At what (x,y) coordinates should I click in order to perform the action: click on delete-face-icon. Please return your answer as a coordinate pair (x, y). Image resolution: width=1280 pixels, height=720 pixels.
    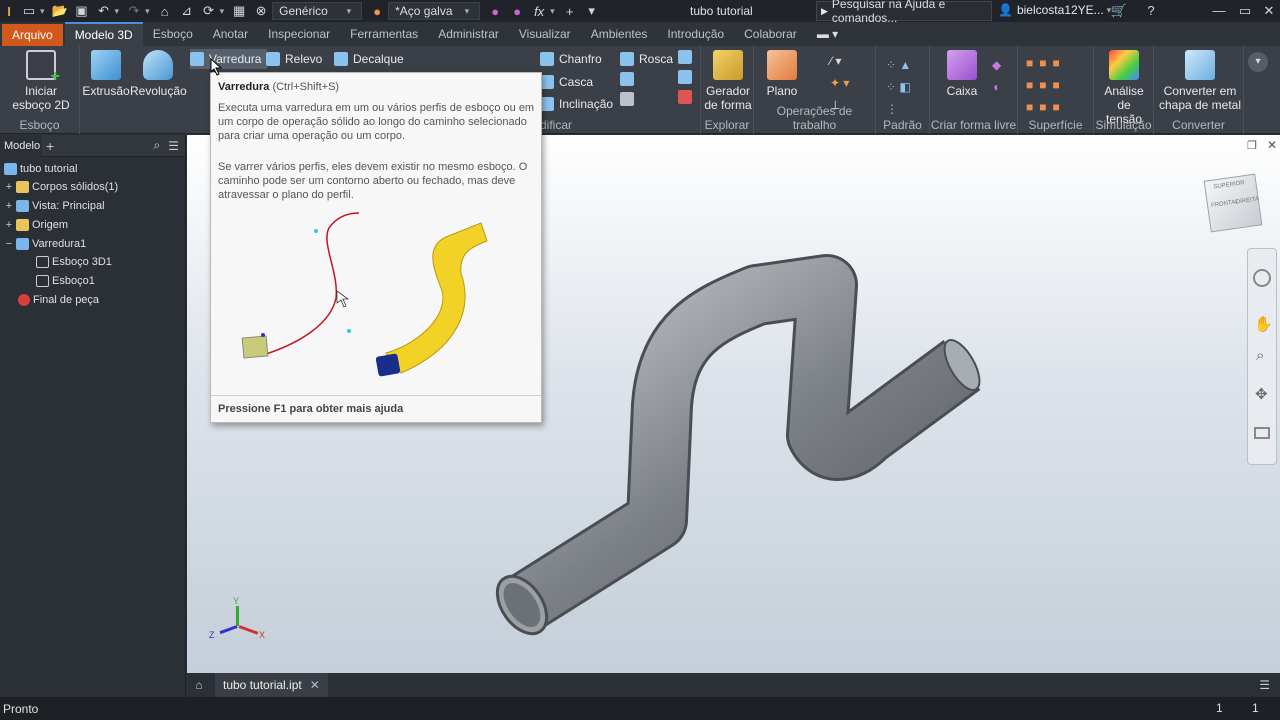
    Looking at the image, I should click on (685, 97).